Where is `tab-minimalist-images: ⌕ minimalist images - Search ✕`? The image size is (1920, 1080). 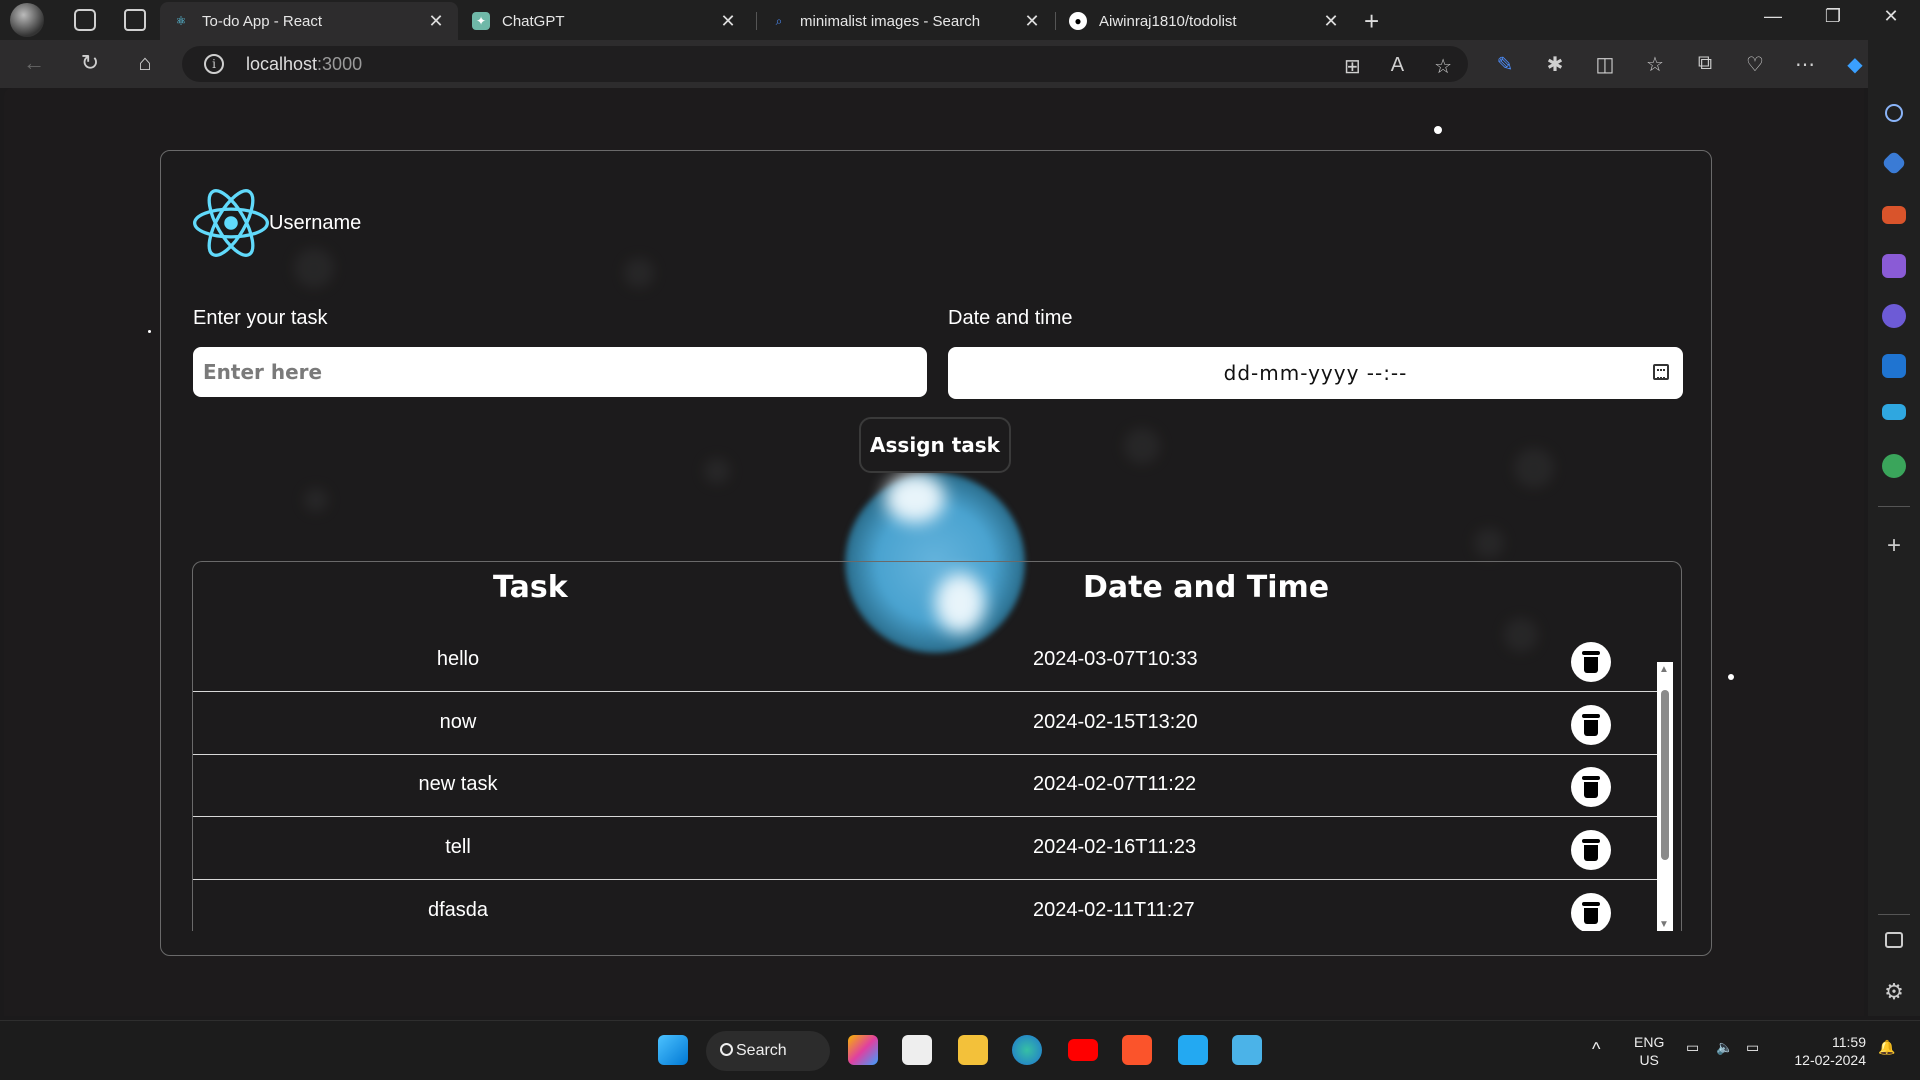
tab-minimalist-images: ⌕ minimalist images - Search ✕ is located at coordinates (906, 21).